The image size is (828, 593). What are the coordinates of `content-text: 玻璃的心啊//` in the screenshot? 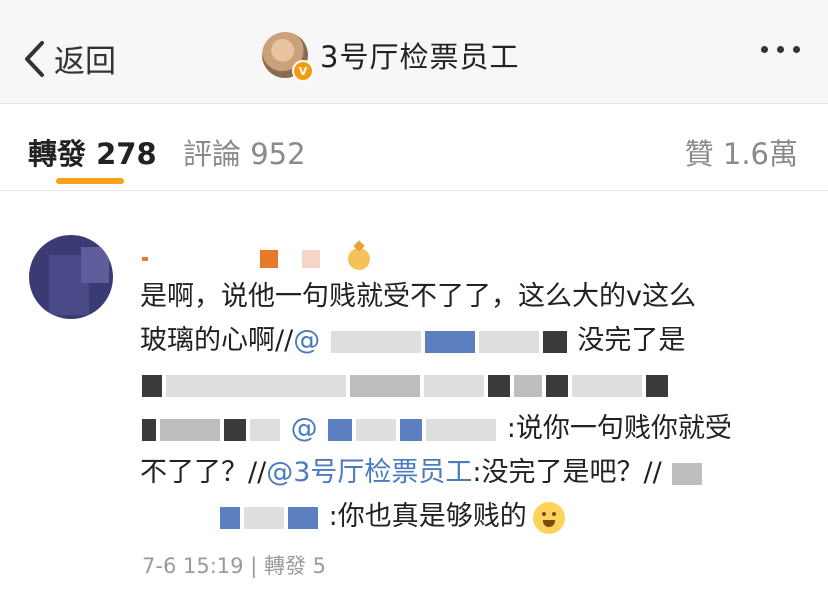 It's located at (217, 340).